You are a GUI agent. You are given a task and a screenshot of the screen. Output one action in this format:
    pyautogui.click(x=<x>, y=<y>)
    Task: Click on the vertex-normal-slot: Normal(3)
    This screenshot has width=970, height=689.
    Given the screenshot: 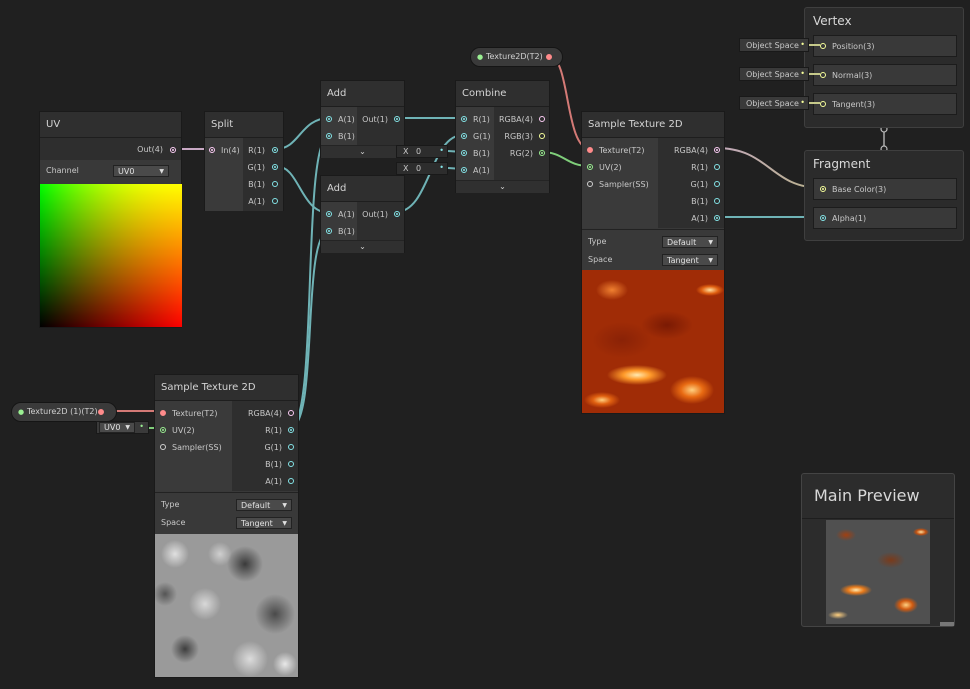 What is the action you would take?
    pyautogui.click(x=885, y=75)
    